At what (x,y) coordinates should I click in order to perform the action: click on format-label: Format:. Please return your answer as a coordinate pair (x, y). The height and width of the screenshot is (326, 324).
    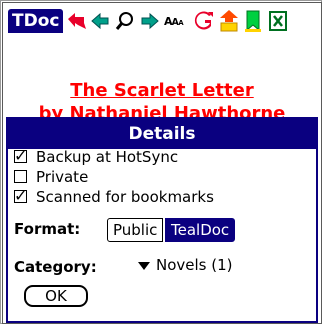
    Looking at the image, I should click on (47, 229).